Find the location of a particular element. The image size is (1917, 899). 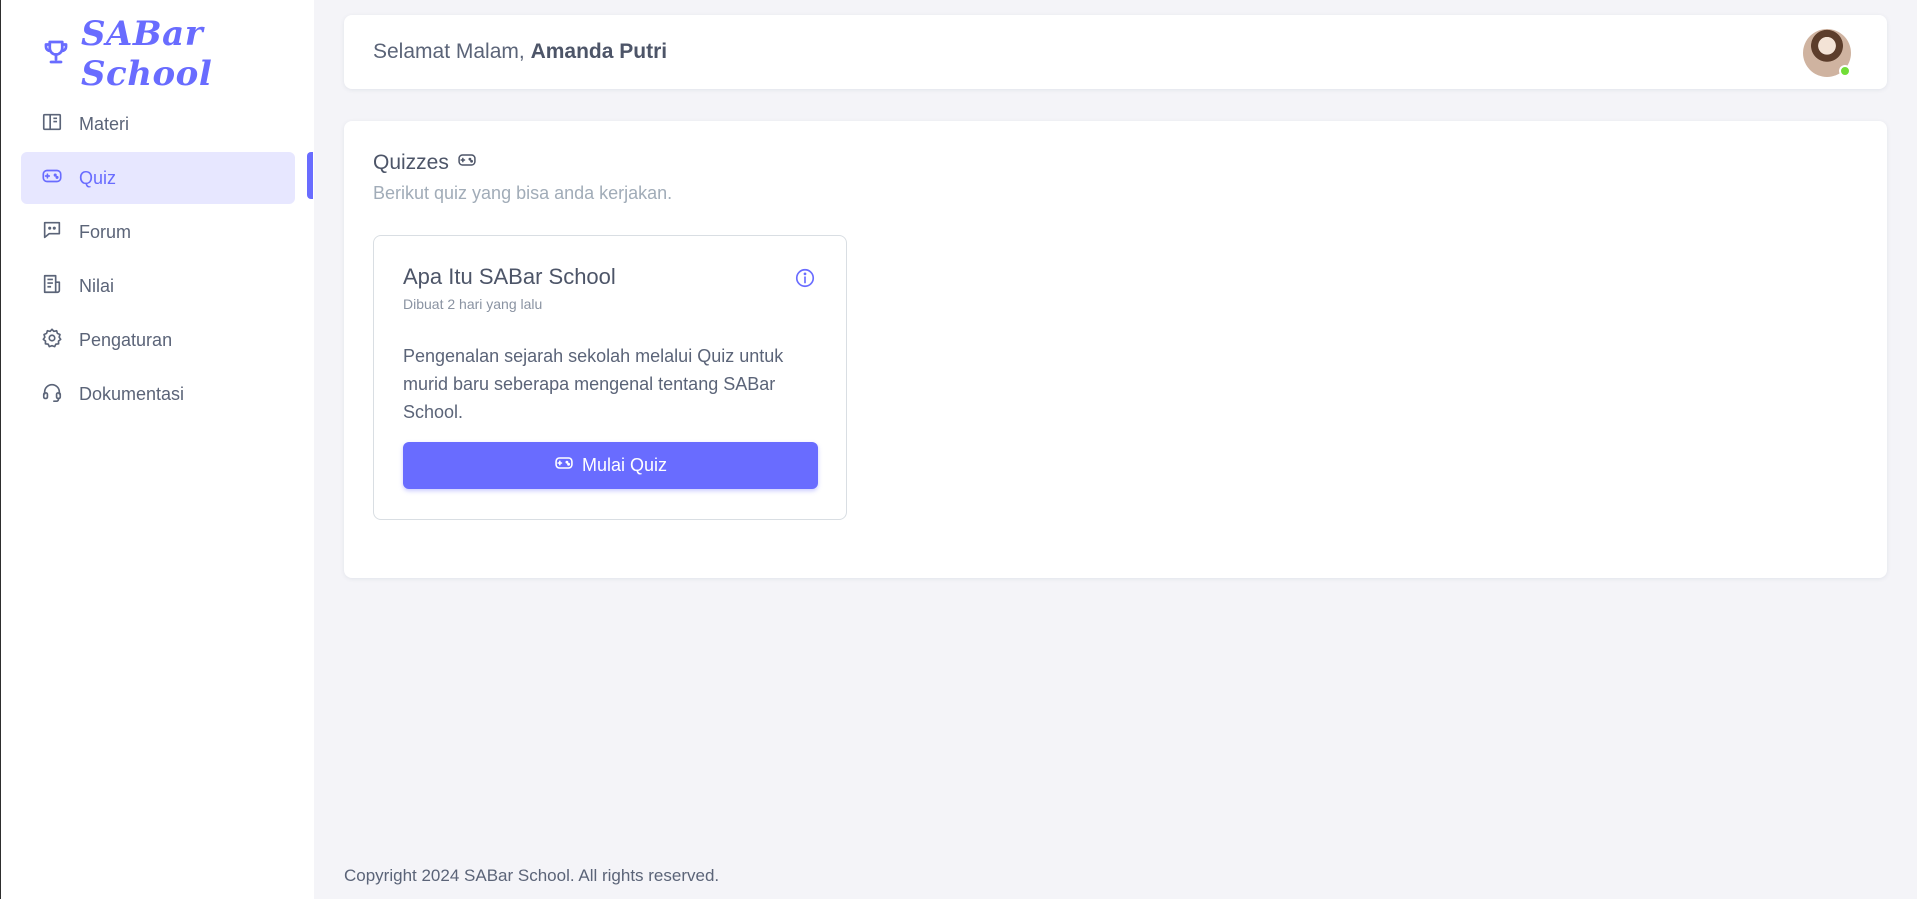

avatar is located at coordinates (1827, 53).